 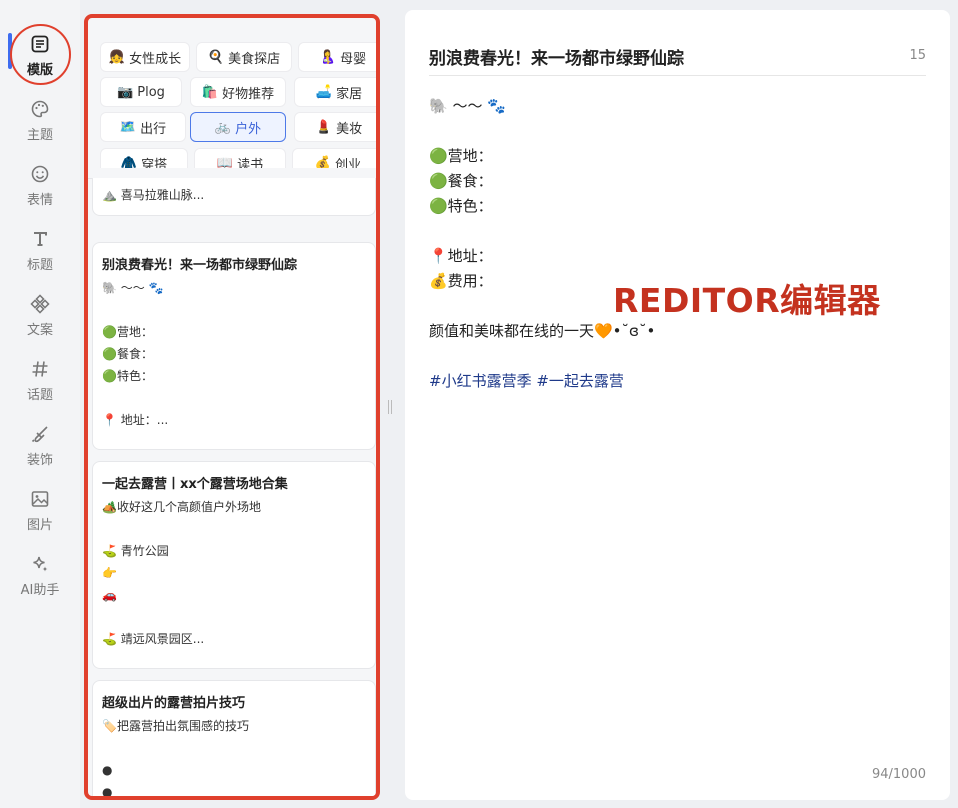 What do you see at coordinates (40, 61) in the screenshot?
I see `rail-item-template: 模版` at bounding box center [40, 61].